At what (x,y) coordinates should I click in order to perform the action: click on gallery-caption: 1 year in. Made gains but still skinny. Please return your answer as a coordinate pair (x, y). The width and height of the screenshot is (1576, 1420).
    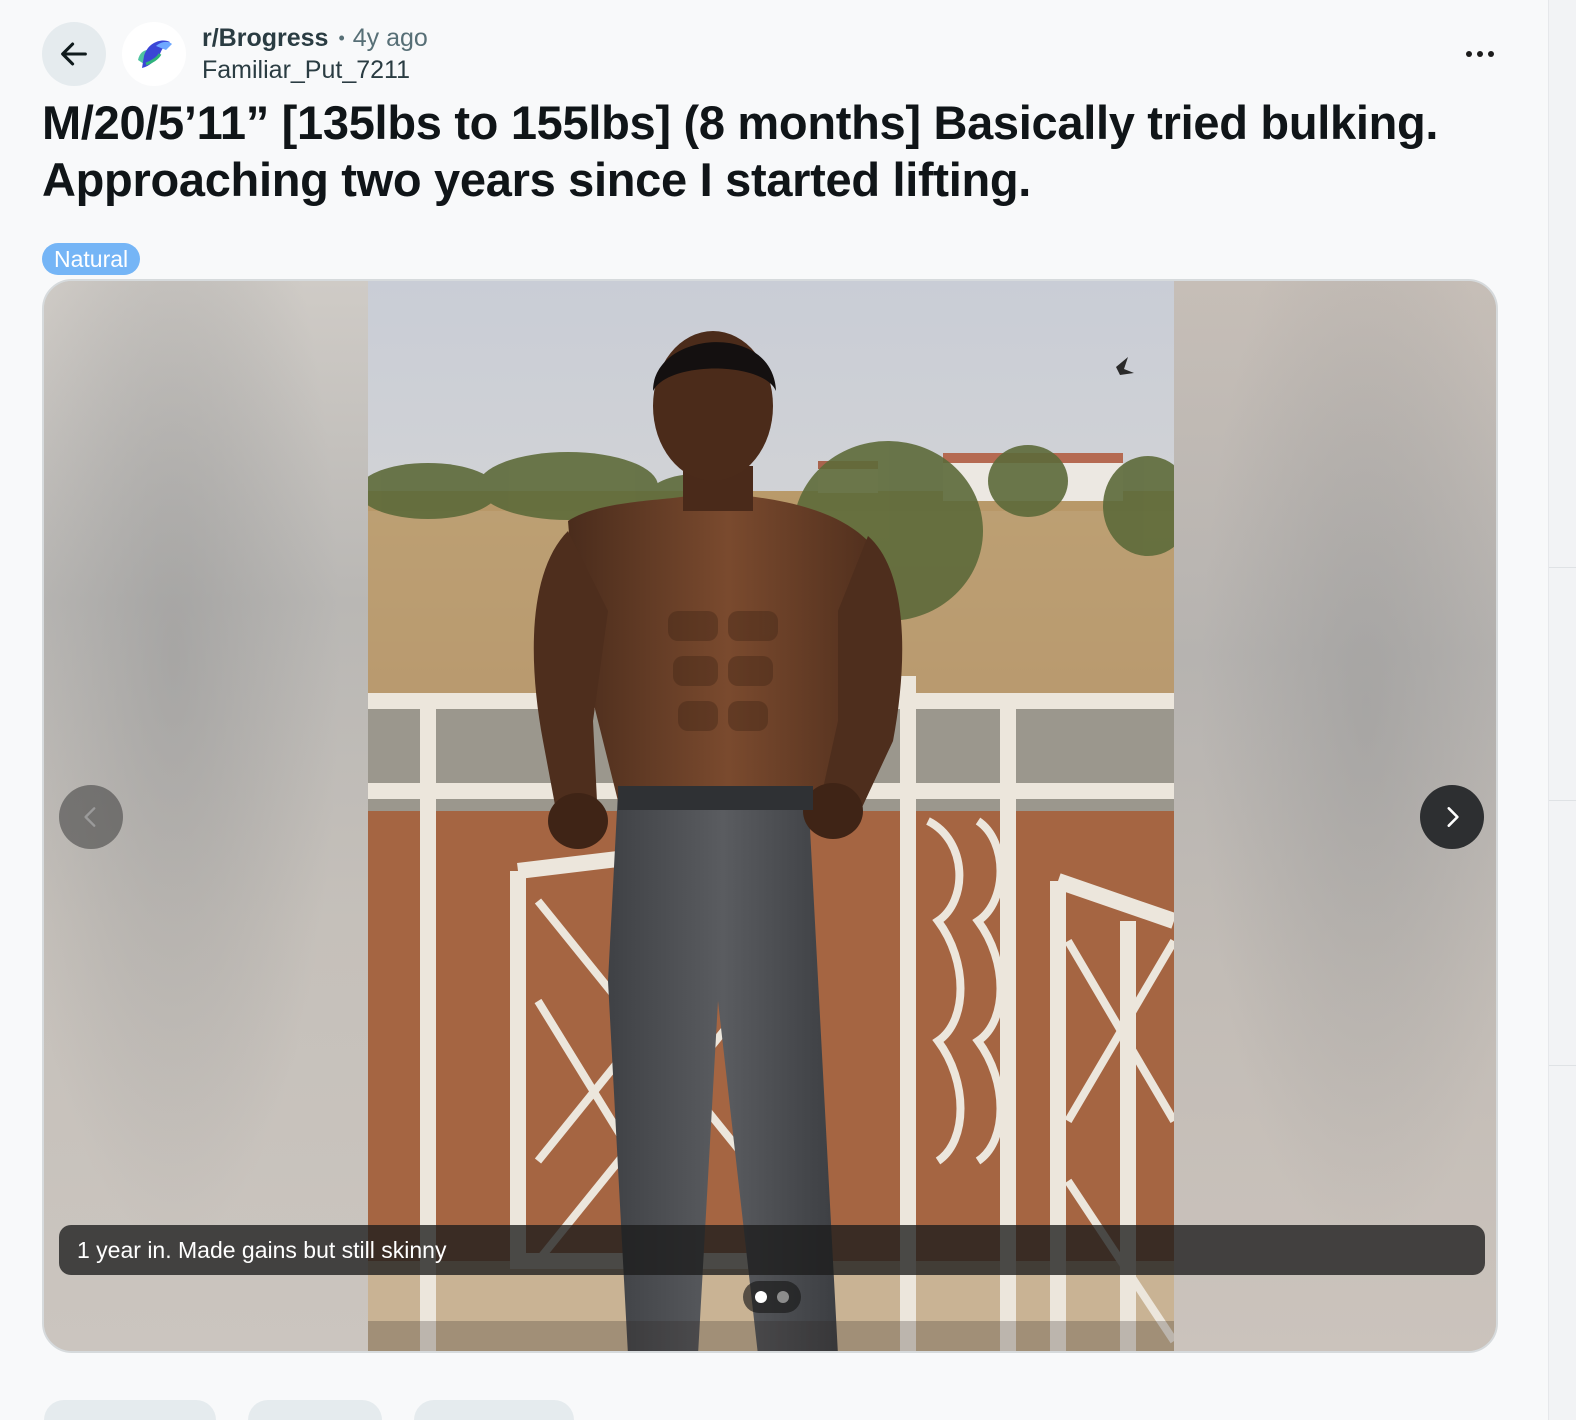
    Looking at the image, I should click on (772, 1250).